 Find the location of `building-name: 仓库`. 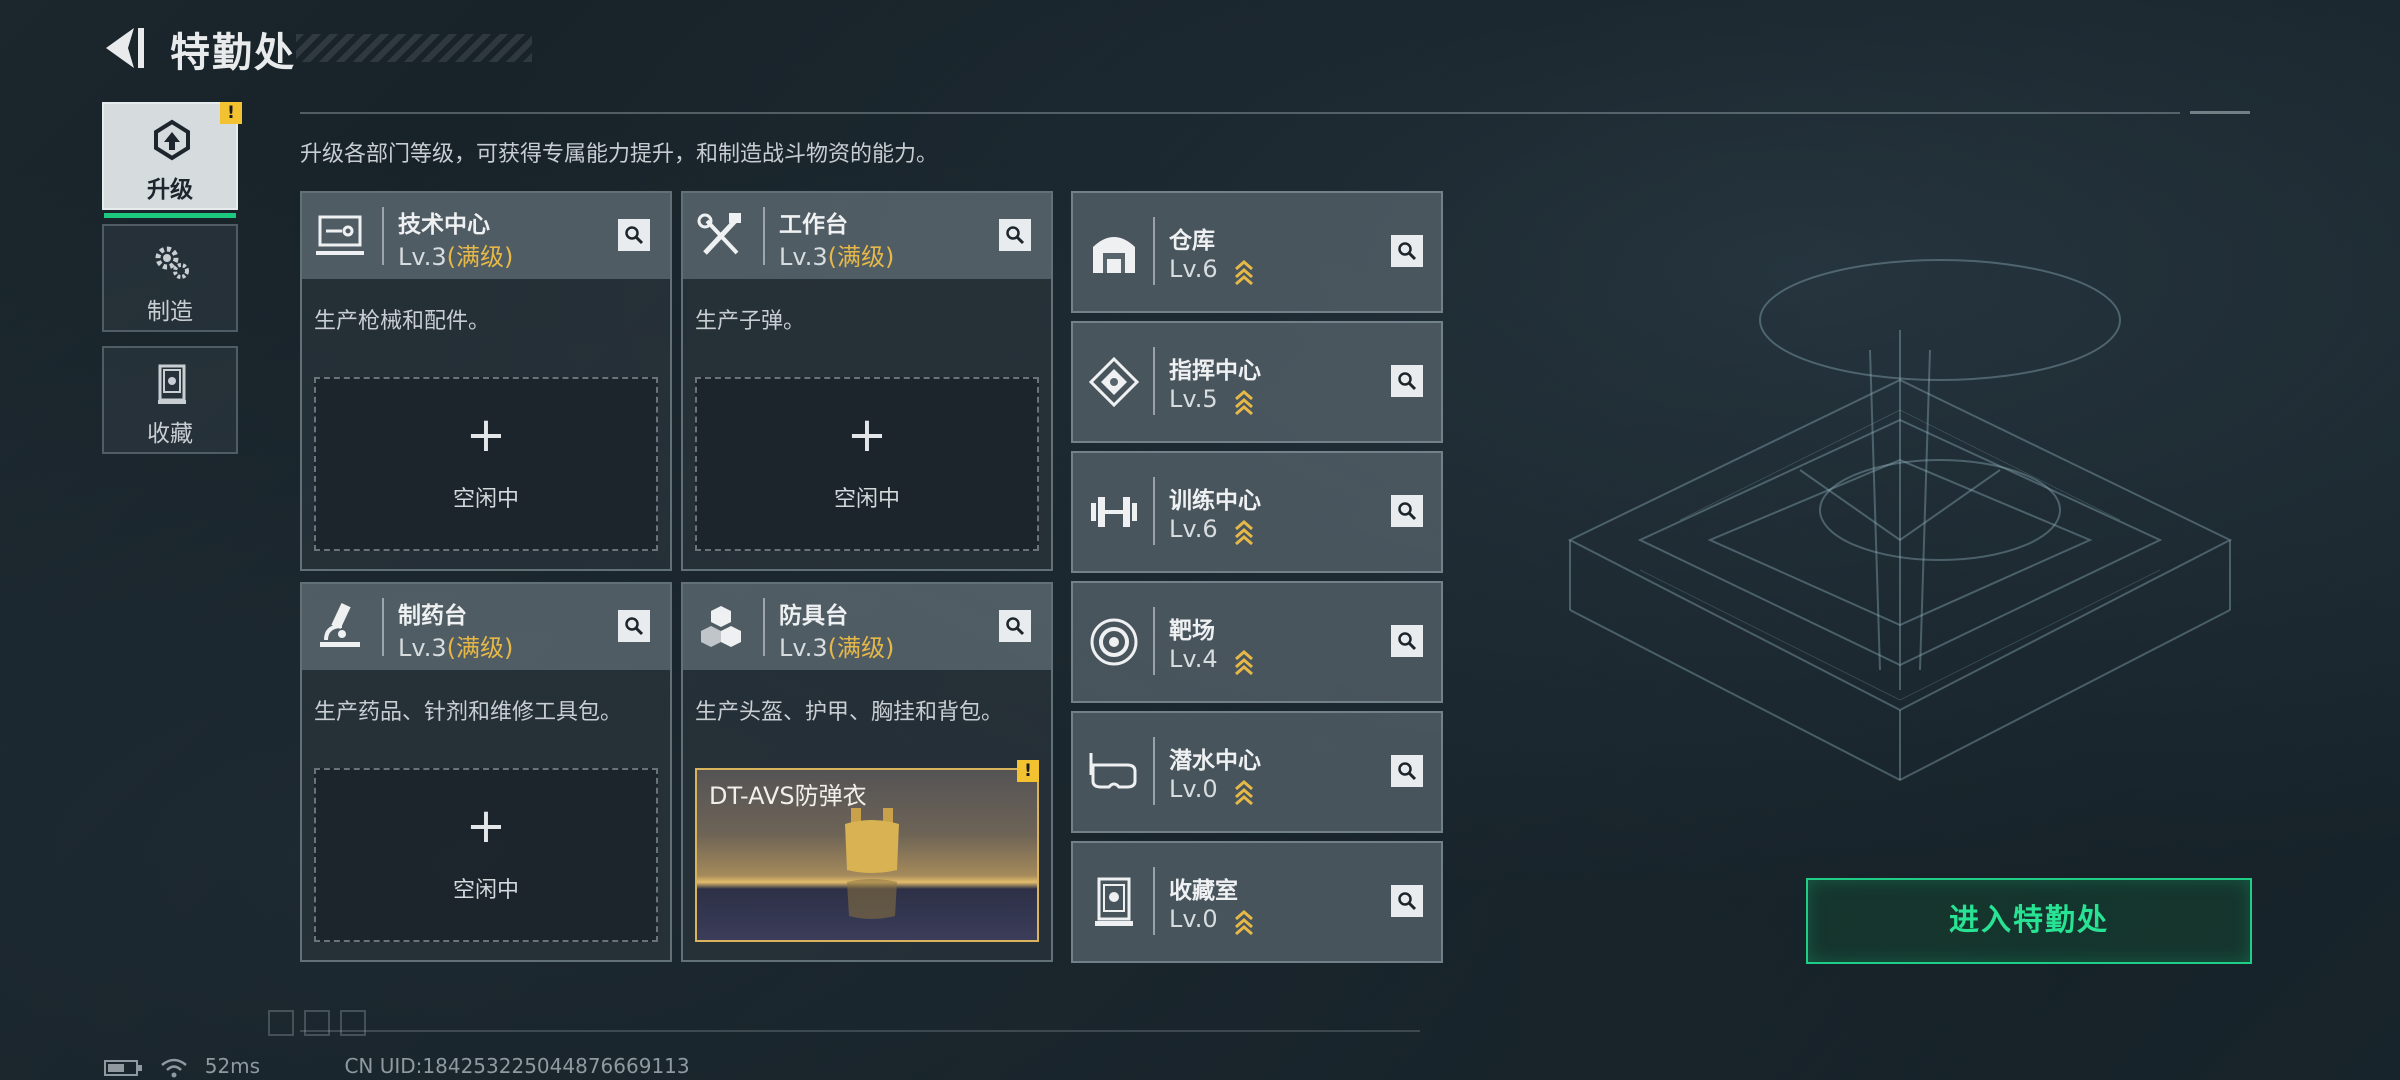

building-name: 仓库 is located at coordinates (1192, 241).